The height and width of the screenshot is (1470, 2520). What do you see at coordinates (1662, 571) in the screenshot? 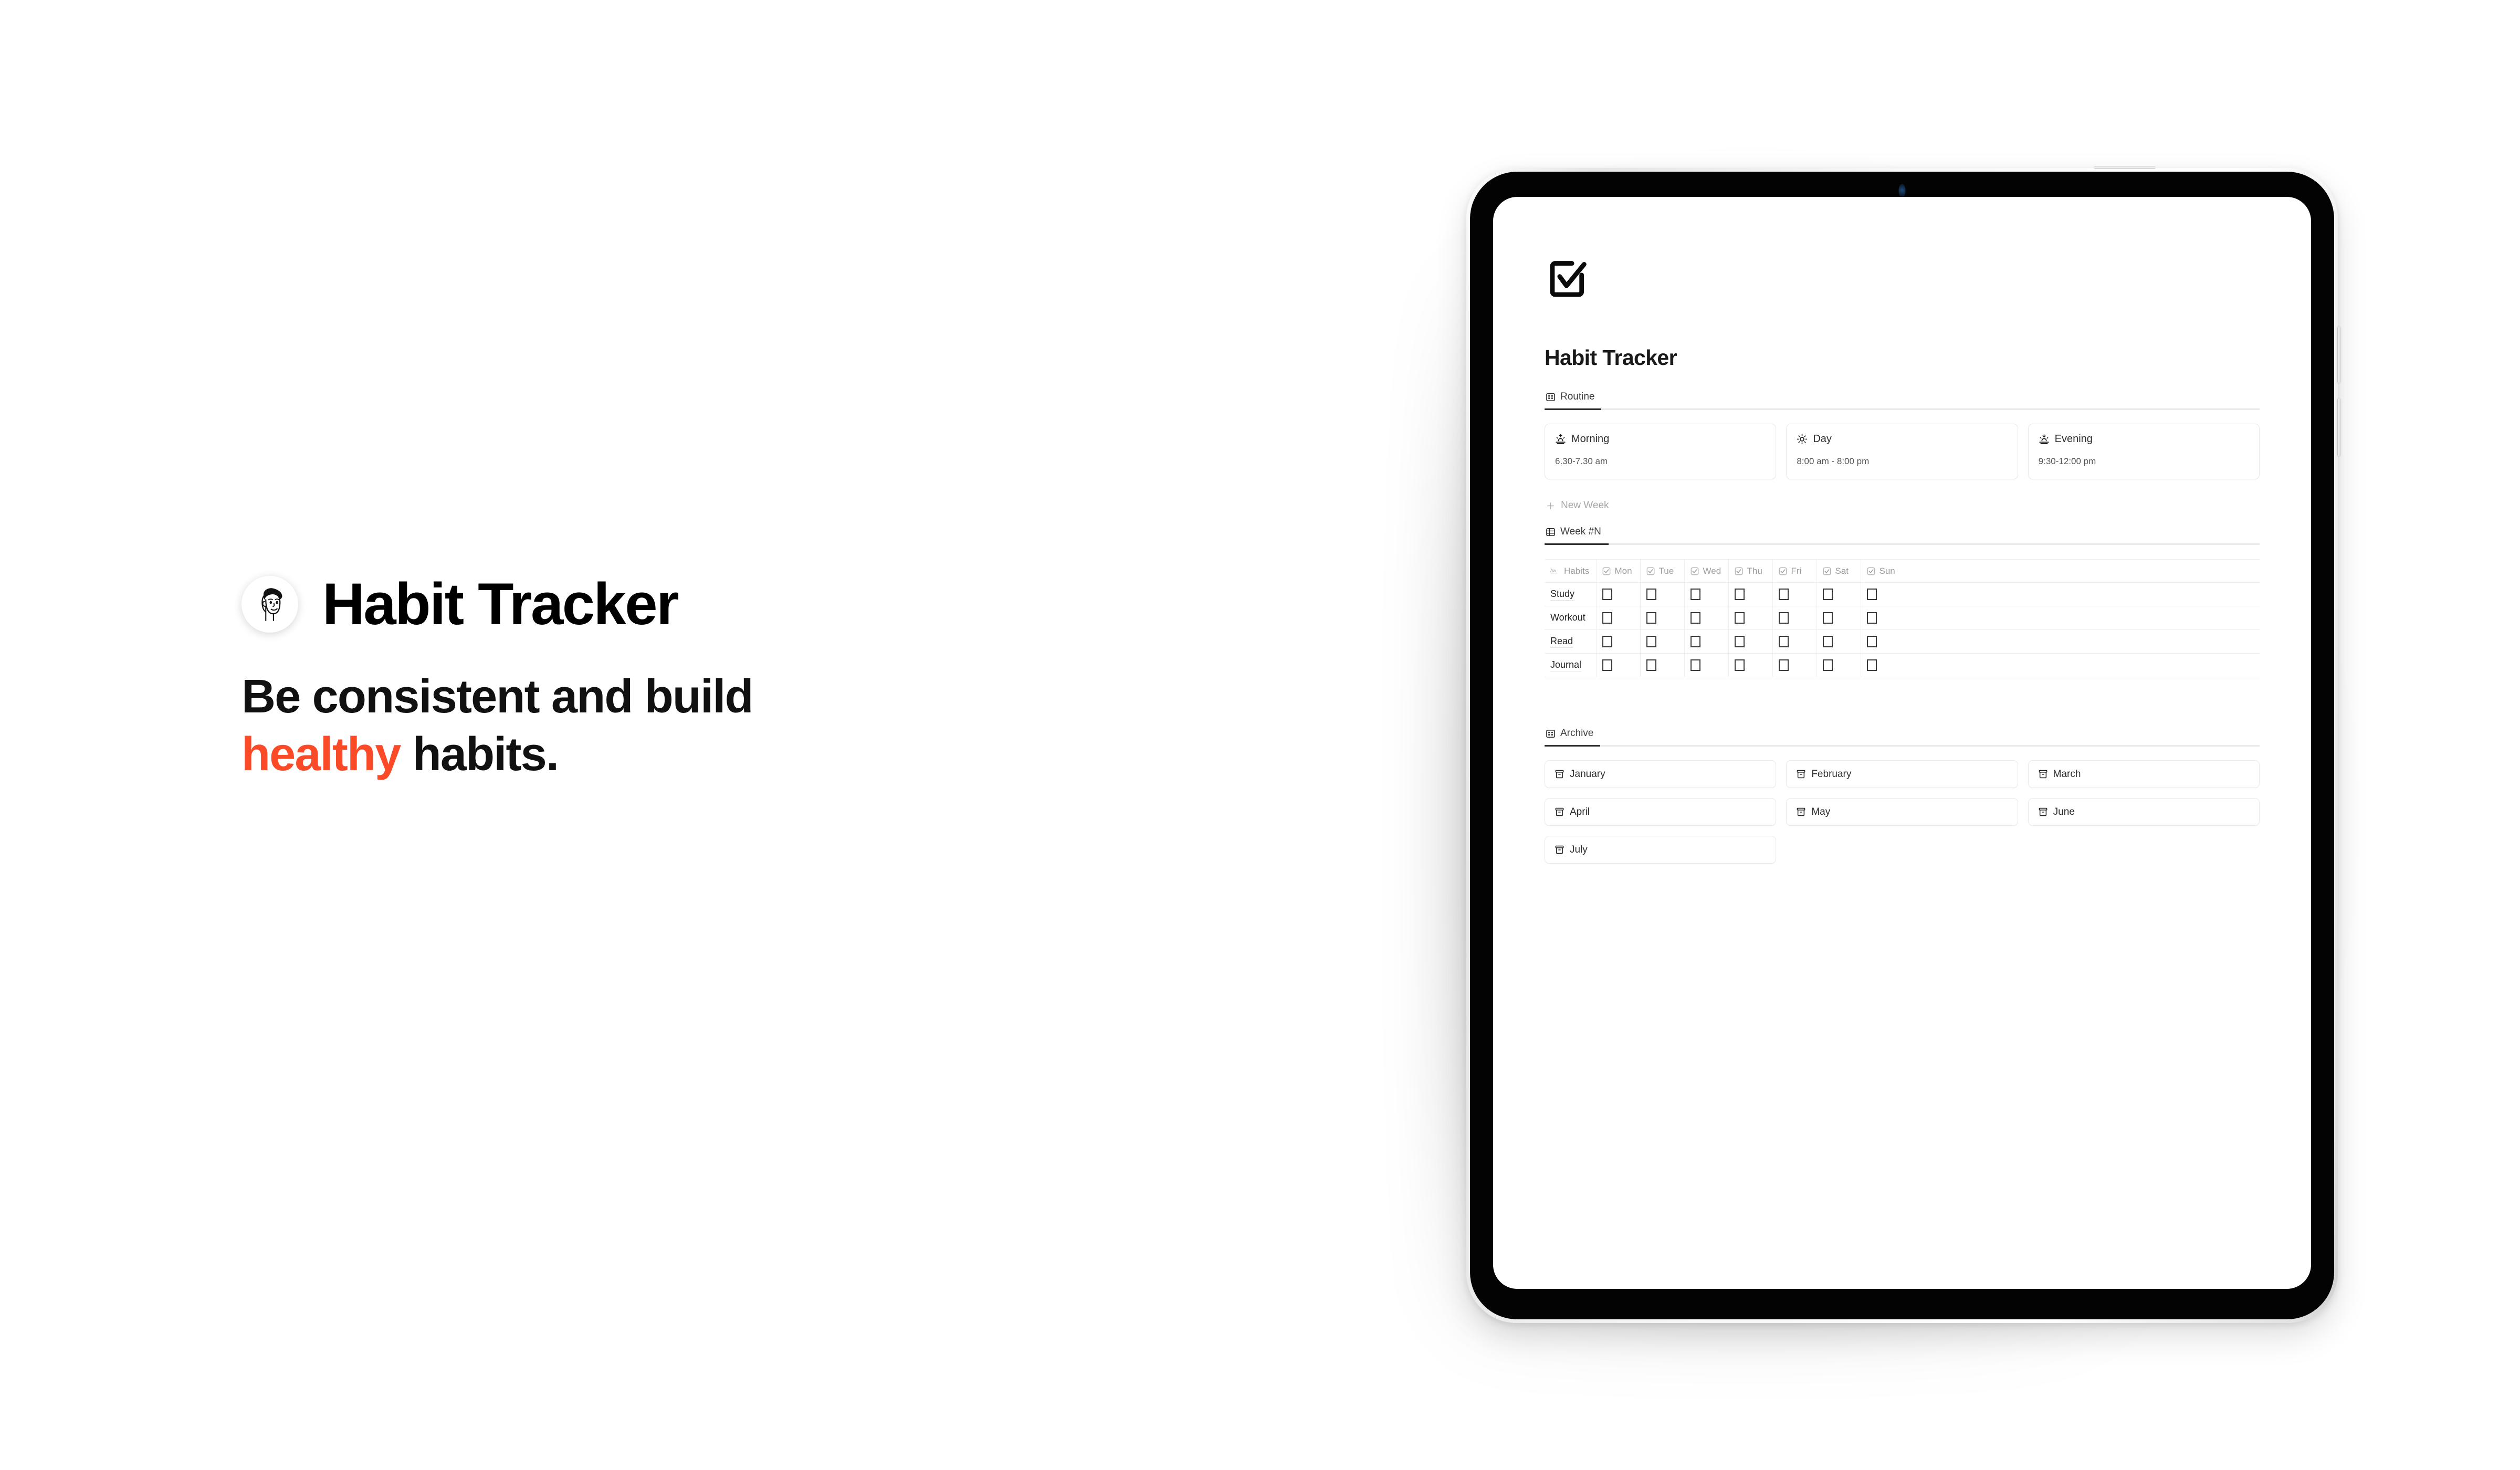
I see `column-header-tue: Tue` at bounding box center [1662, 571].